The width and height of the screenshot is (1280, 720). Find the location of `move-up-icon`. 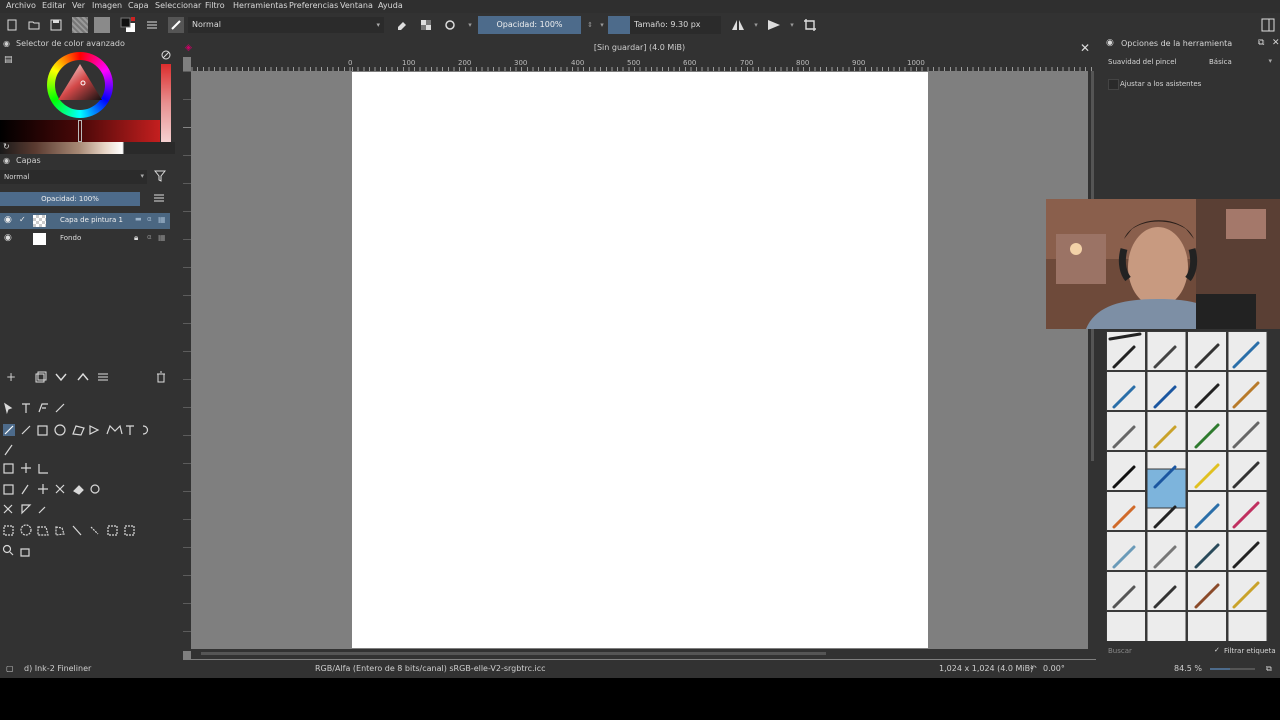

move-up-icon is located at coordinates (83, 377).